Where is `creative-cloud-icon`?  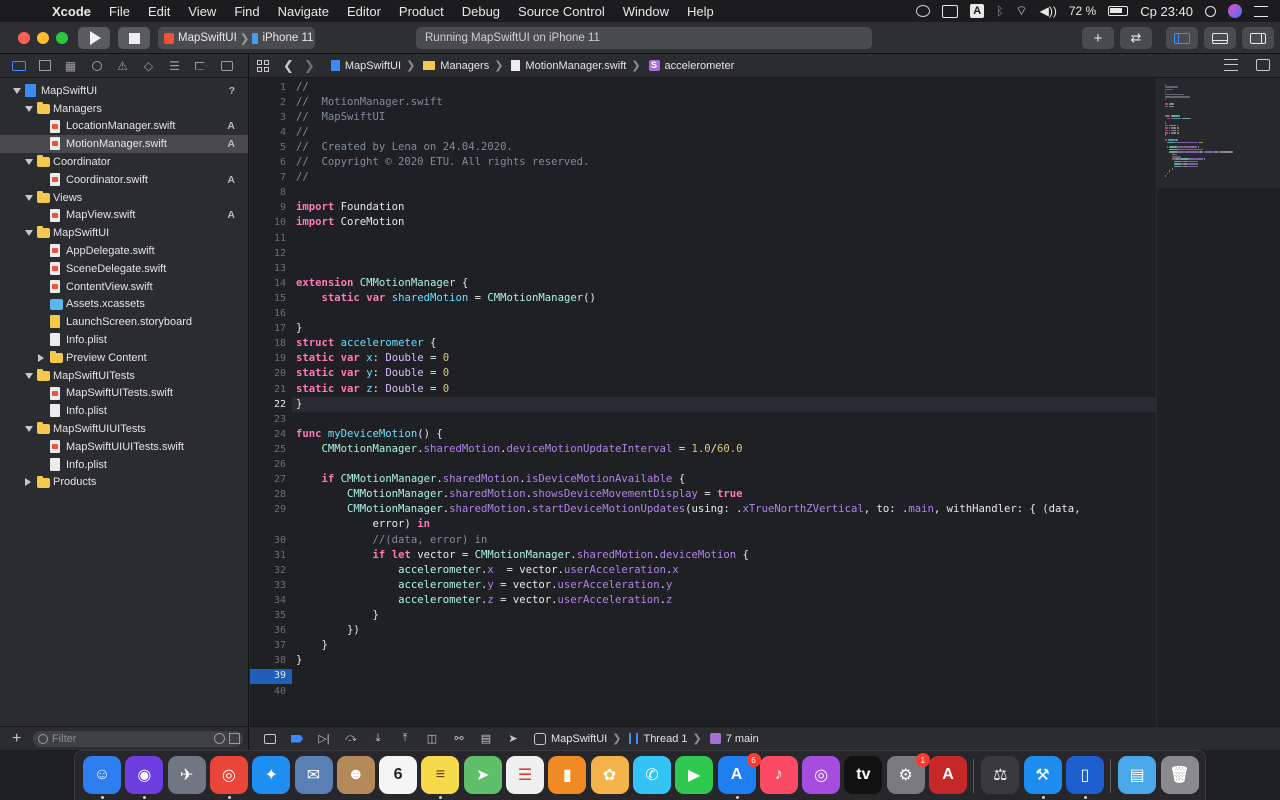
creative-cloud-icon is located at coordinates (923, 11).